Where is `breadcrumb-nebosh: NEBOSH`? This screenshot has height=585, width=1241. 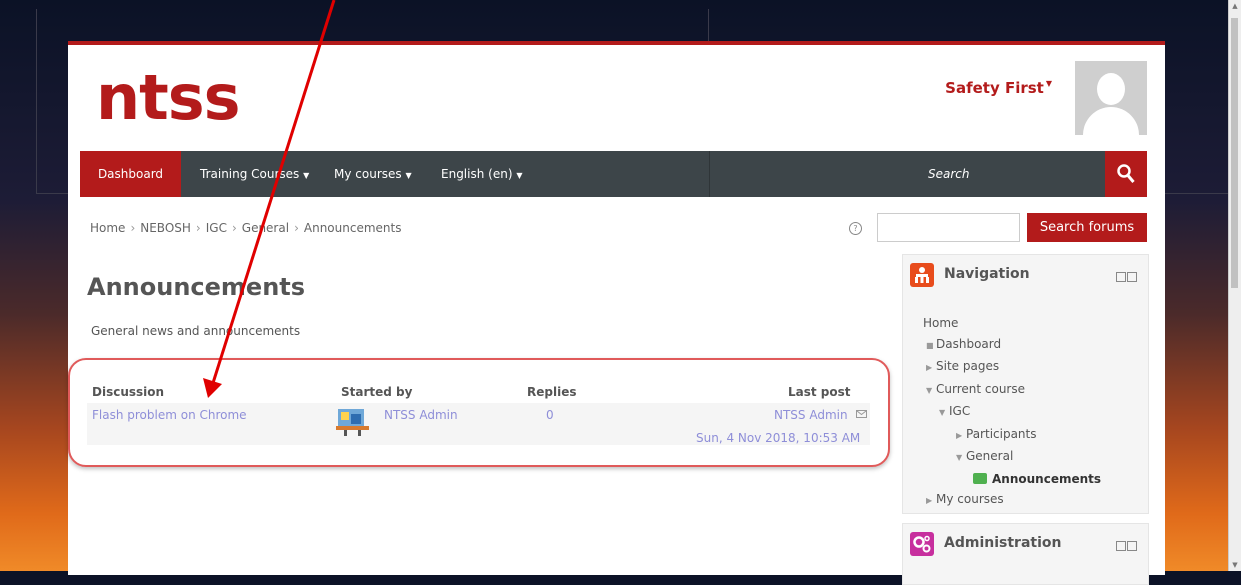 breadcrumb-nebosh: NEBOSH is located at coordinates (165, 228).